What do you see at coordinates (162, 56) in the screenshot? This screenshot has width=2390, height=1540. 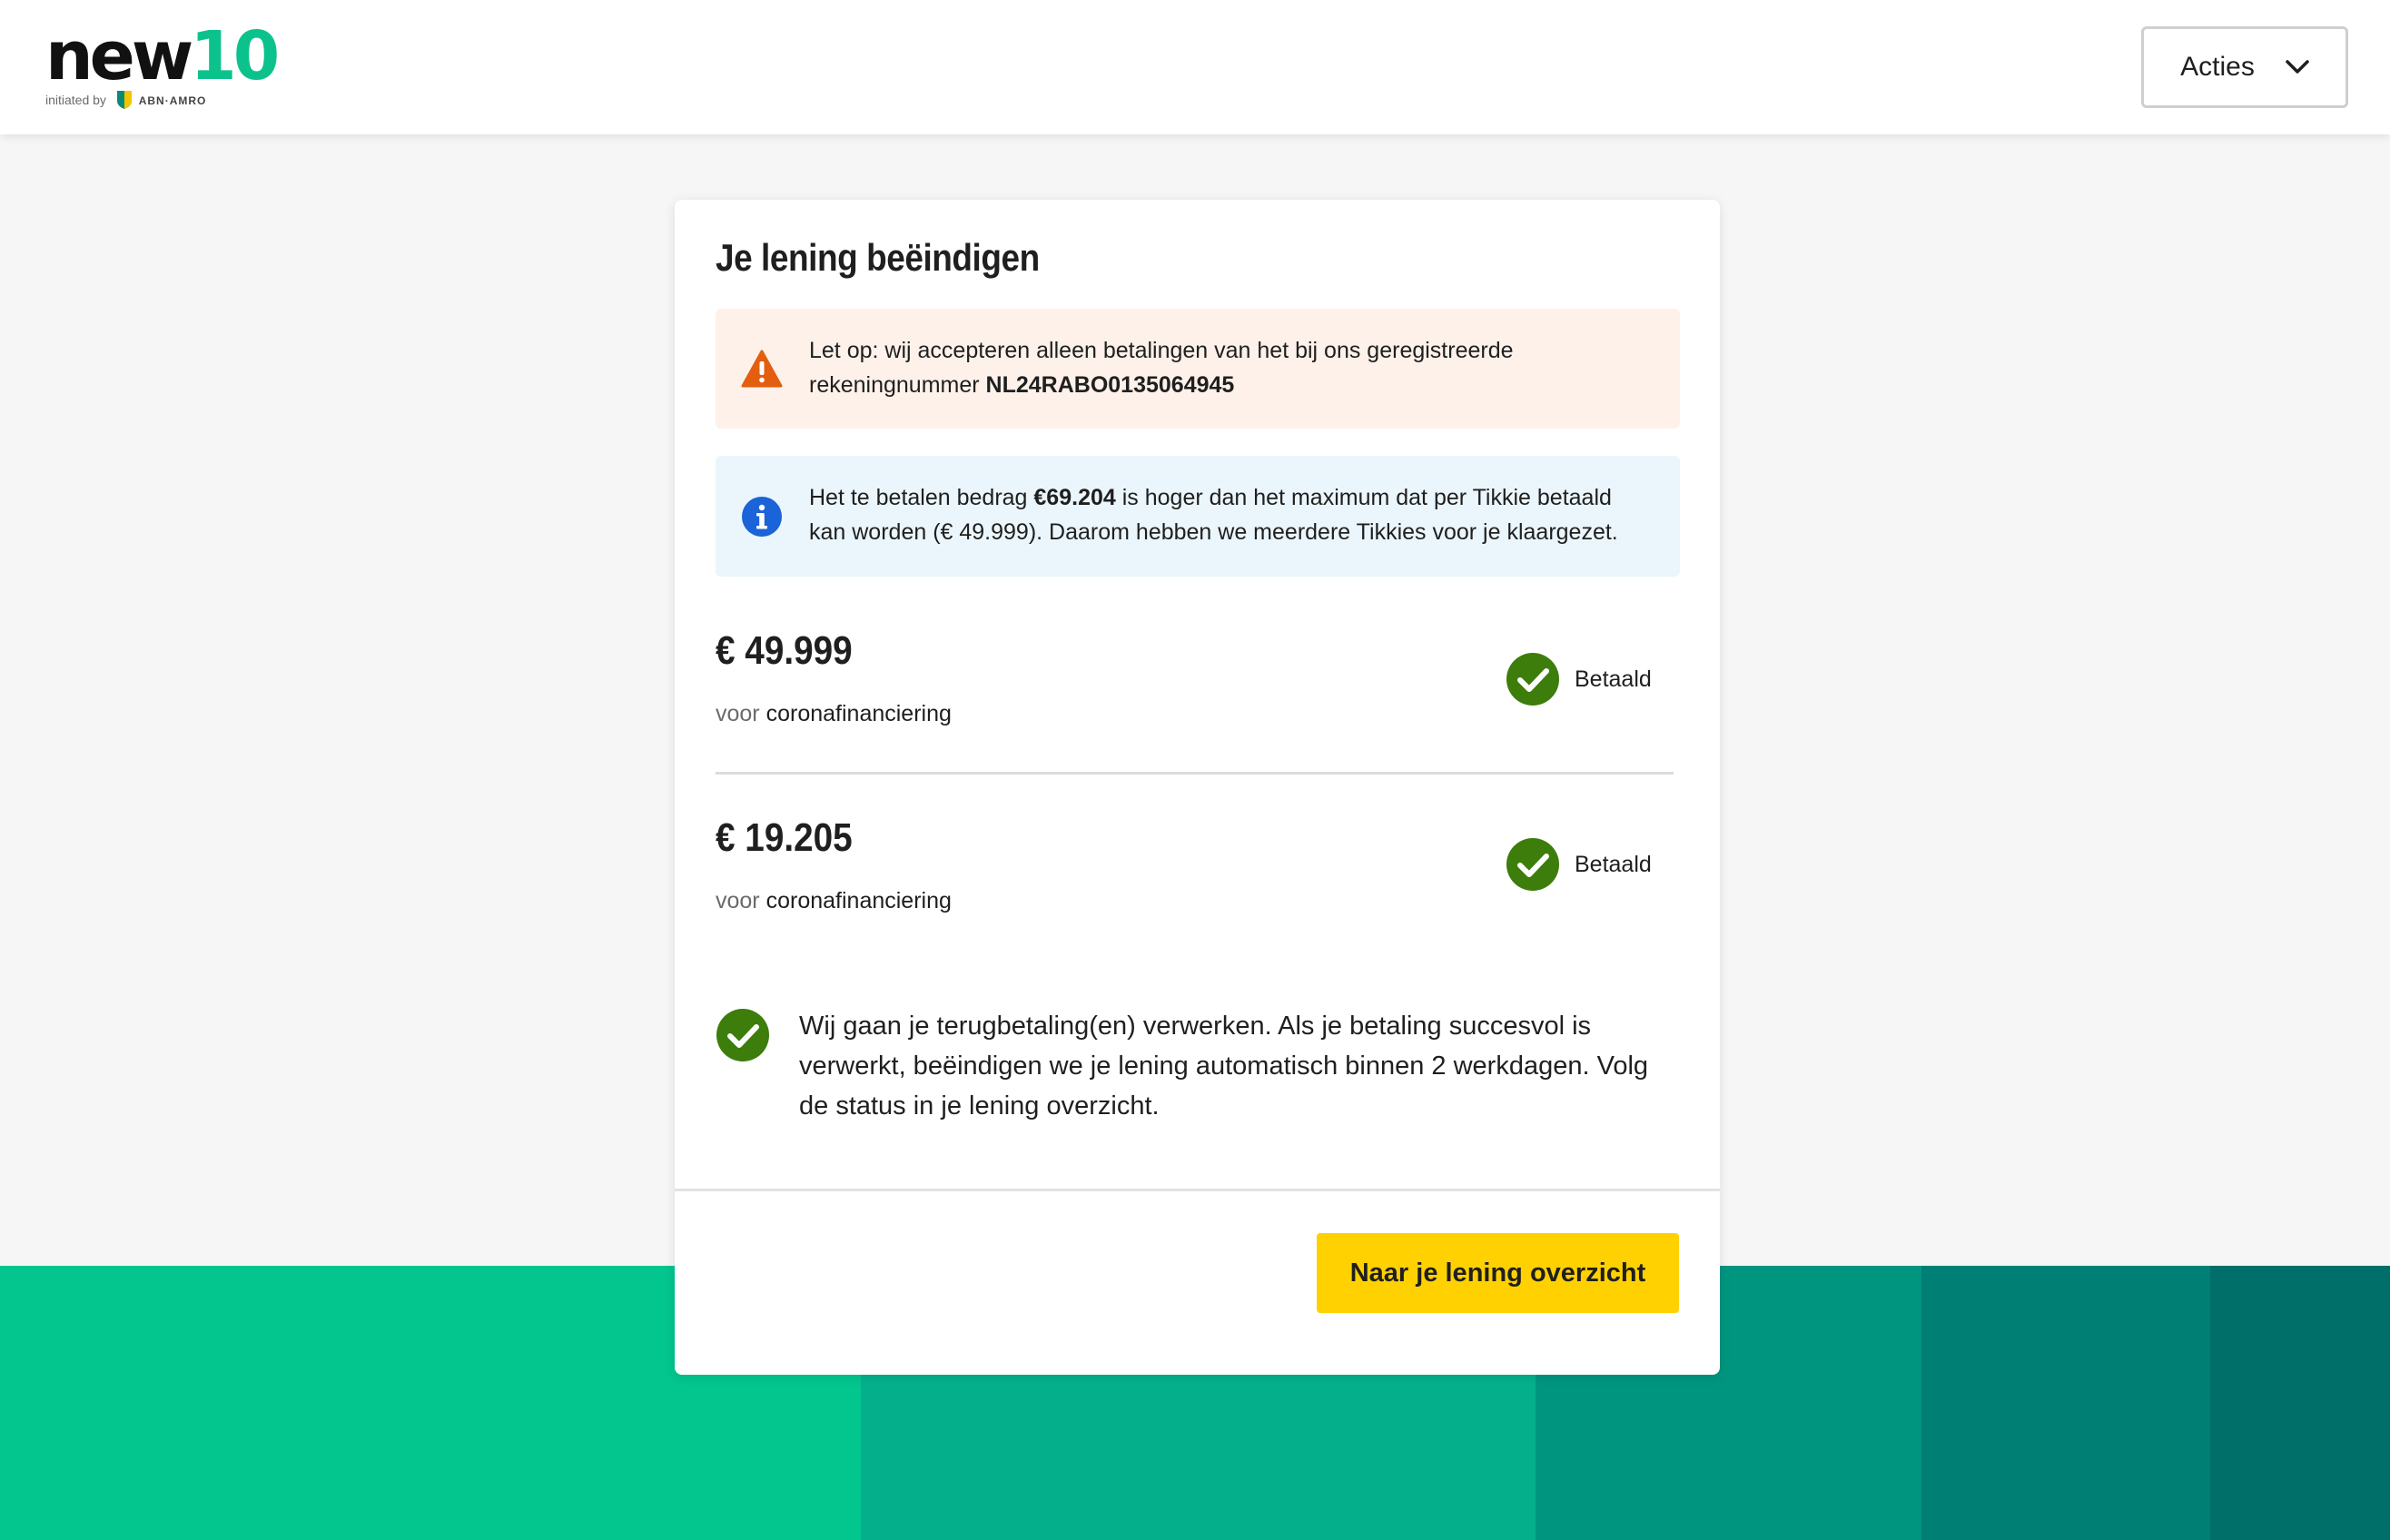 I see `logo-wordmark: new10` at bounding box center [162, 56].